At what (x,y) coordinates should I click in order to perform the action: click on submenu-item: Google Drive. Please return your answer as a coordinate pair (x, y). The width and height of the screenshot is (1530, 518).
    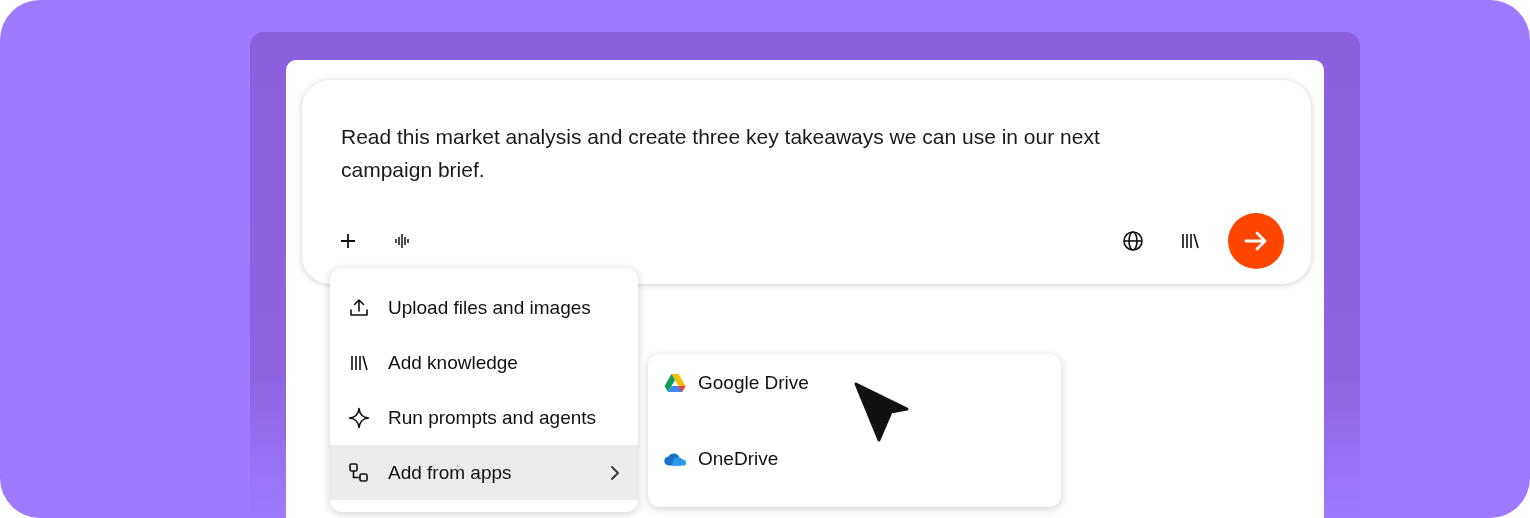
    Looking at the image, I should click on (854, 383).